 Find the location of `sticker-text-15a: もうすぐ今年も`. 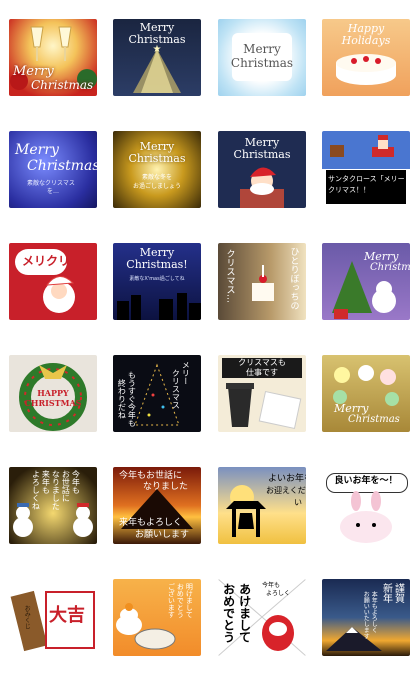

sticker-text-15a: もうすぐ今年も is located at coordinates (132, 399).